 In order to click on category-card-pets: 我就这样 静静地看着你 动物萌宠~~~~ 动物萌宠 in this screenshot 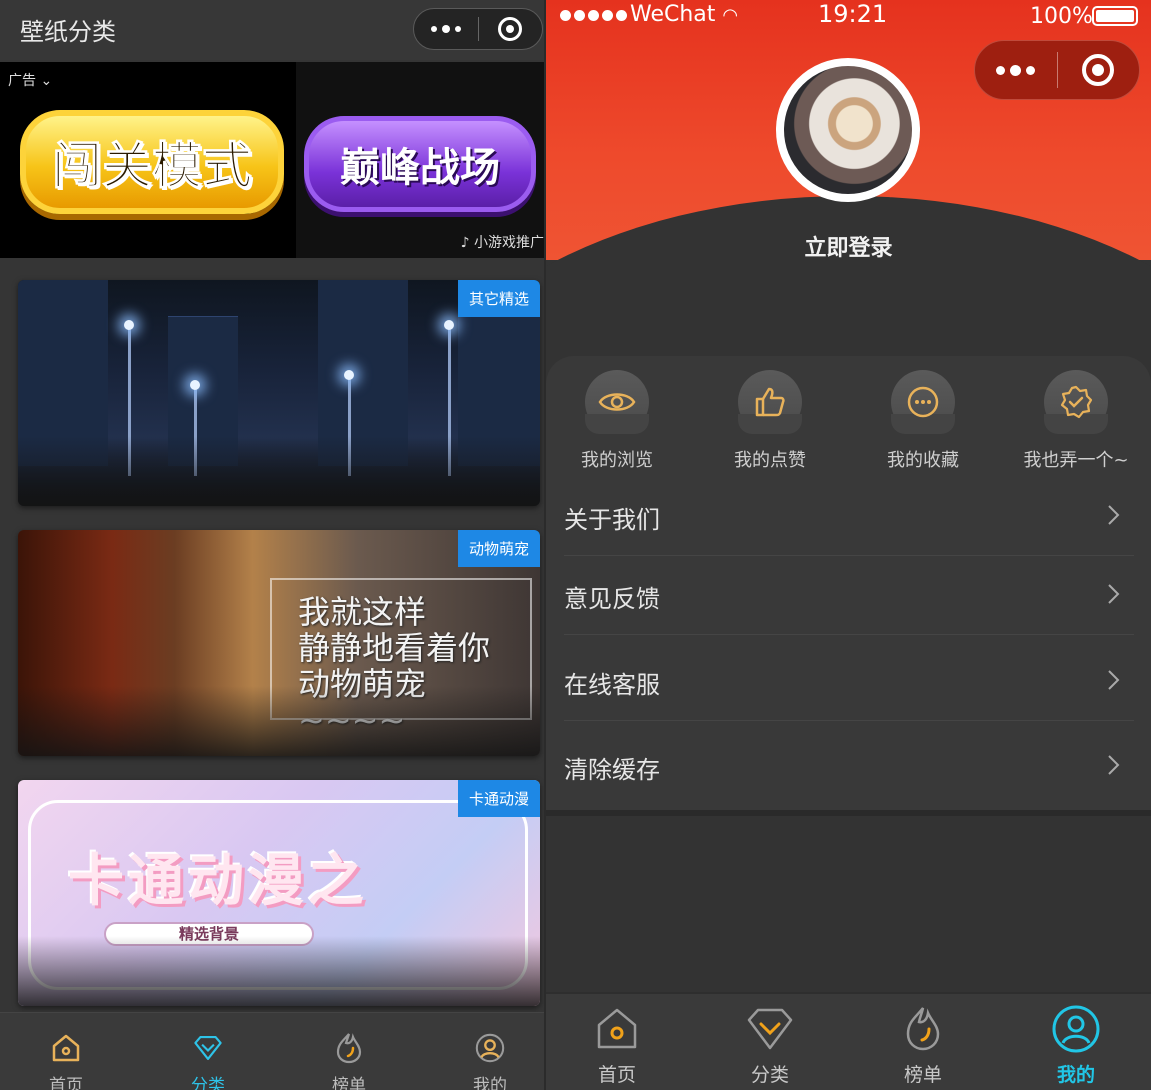, I will do `click(279, 643)`.